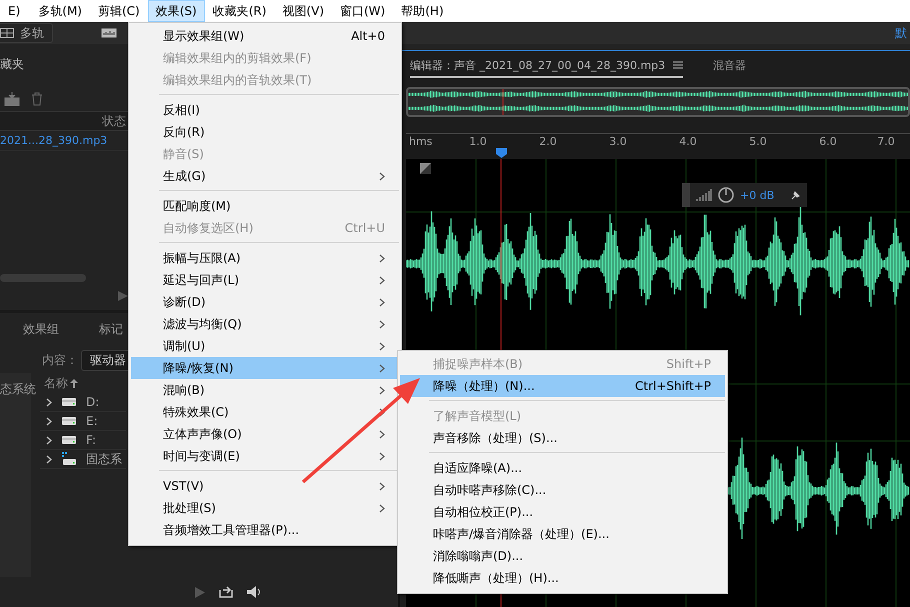  What do you see at coordinates (91, 440) in the screenshot?
I see `drive-name: F:` at bounding box center [91, 440].